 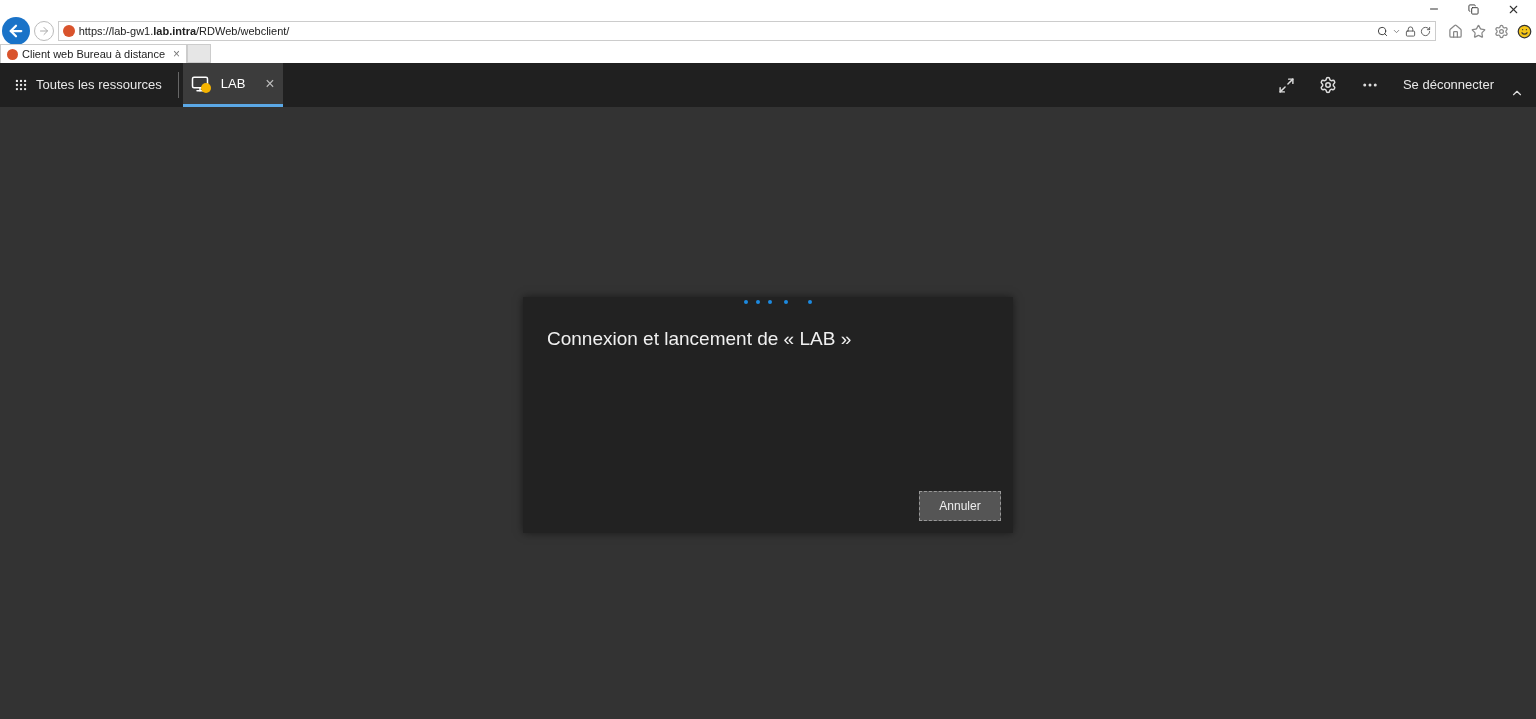 What do you see at coordinates (960, 506) in the screenshot?
I see `cancel-button: Annuler` at bounding box center [960, 506].